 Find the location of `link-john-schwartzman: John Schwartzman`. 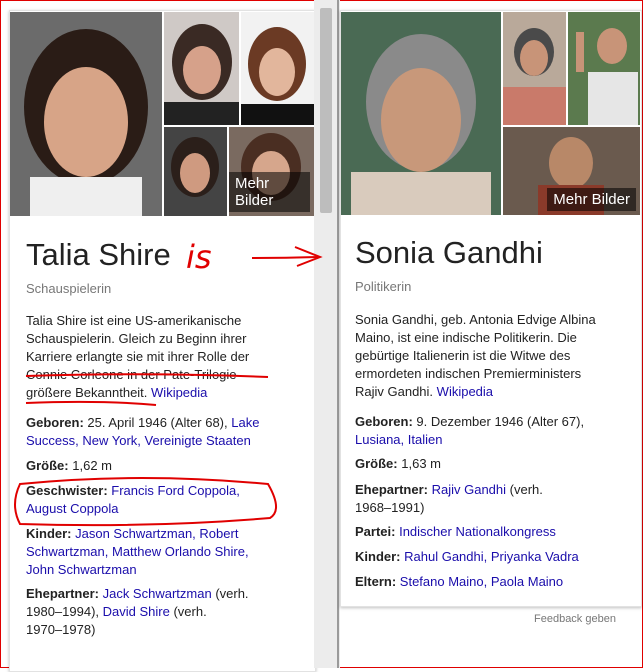

link-john-schwartzman: John Schwartzman is located at coordinates (81, 569).